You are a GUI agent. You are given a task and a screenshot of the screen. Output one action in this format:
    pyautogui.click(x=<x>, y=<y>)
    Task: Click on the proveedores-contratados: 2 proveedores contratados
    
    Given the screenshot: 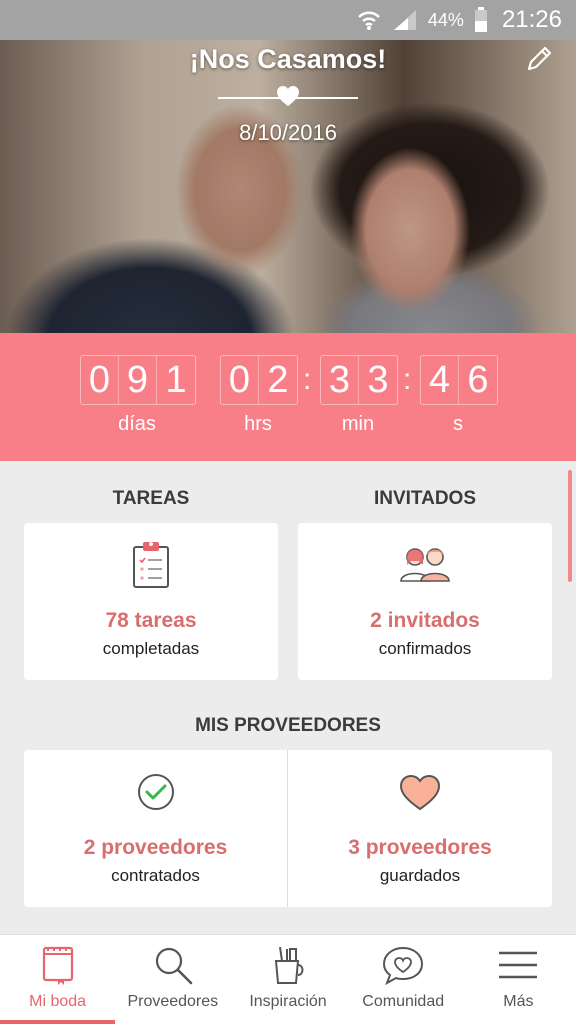 What is the action you would take?
    pyautogui.click(x=155, y=828)
    